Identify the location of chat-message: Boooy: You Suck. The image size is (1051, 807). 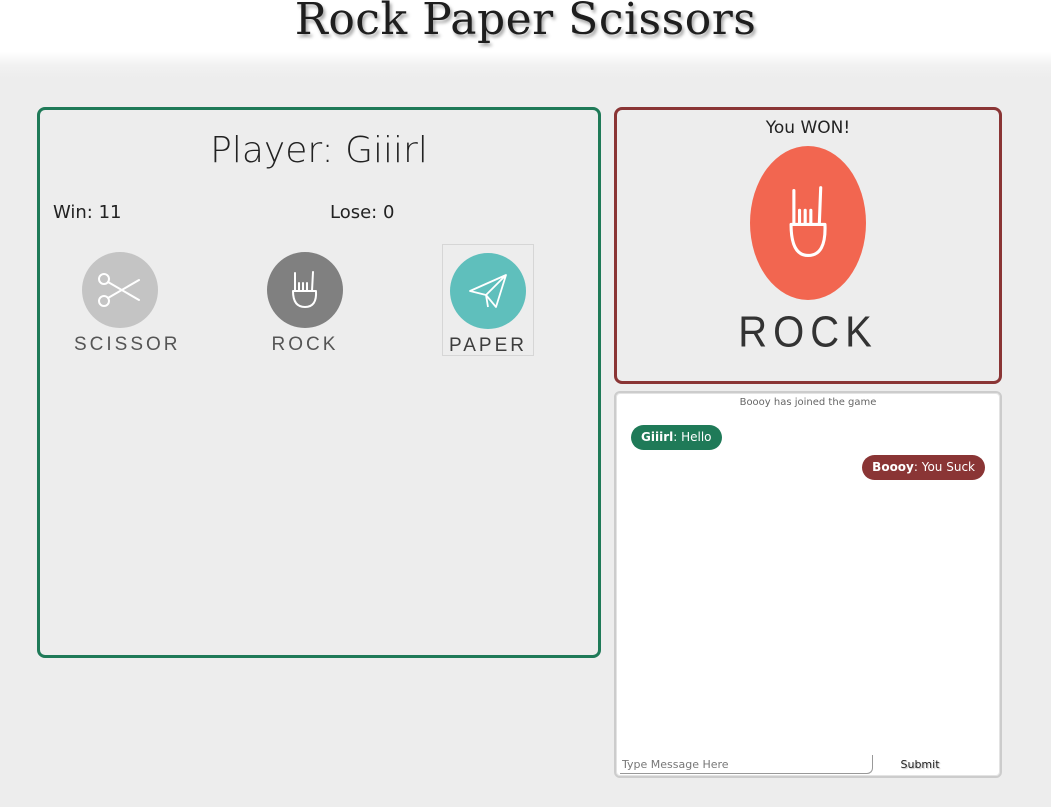
(923, 467).